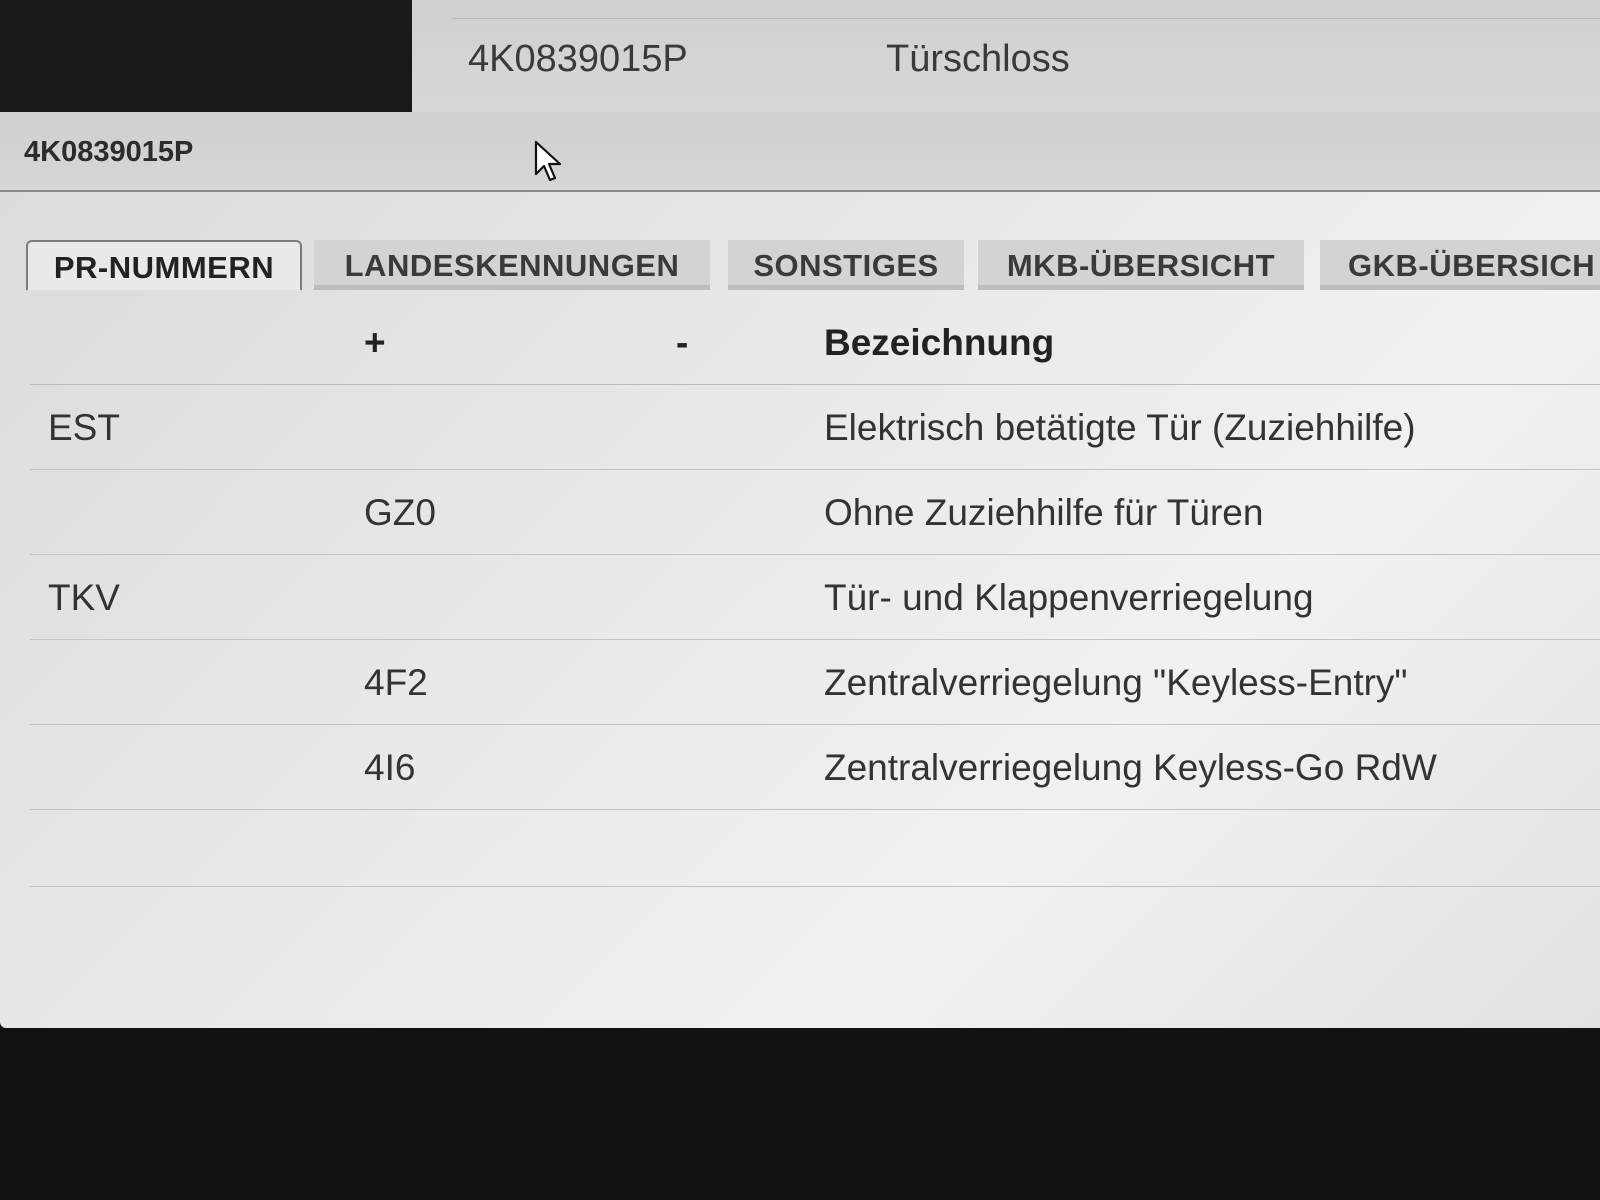  Describe the element at coordinates (846, 265) in the screenshot. I see `tab-sonstiges: SONSTIGES` at that location.